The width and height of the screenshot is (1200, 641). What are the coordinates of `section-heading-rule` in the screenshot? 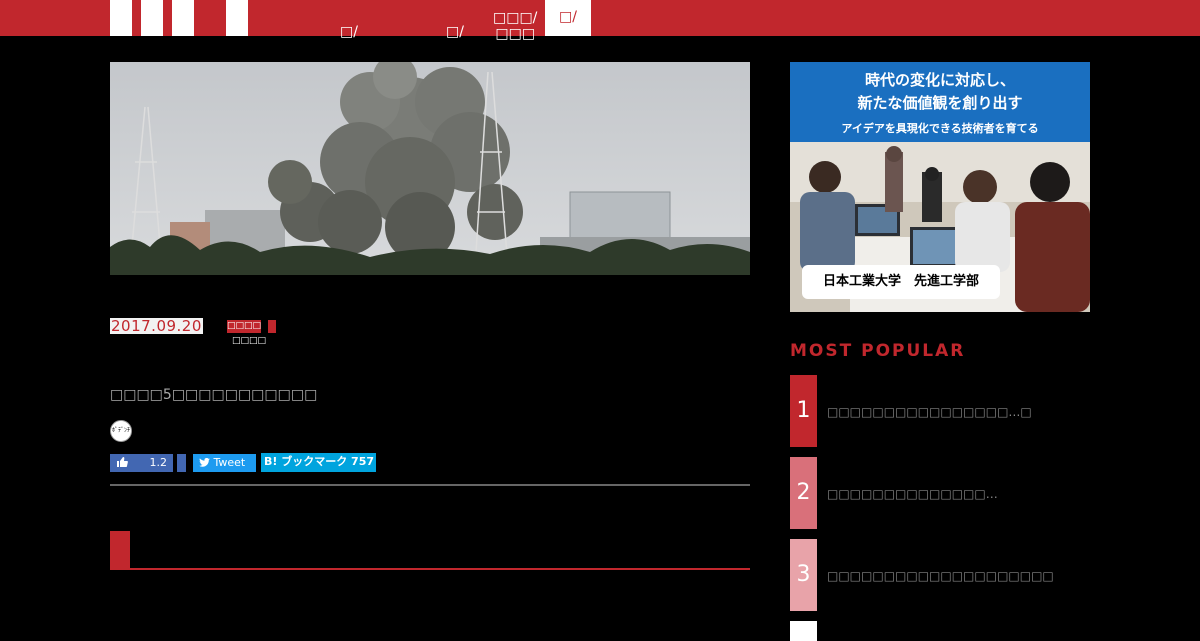 It's located at (430, 569).